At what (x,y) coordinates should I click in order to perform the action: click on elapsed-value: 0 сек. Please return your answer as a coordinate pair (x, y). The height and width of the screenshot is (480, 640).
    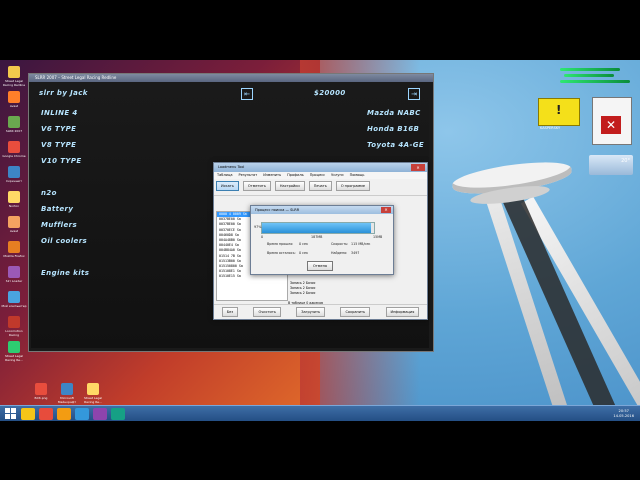
    Looking at the image, I should click on (303, 244).